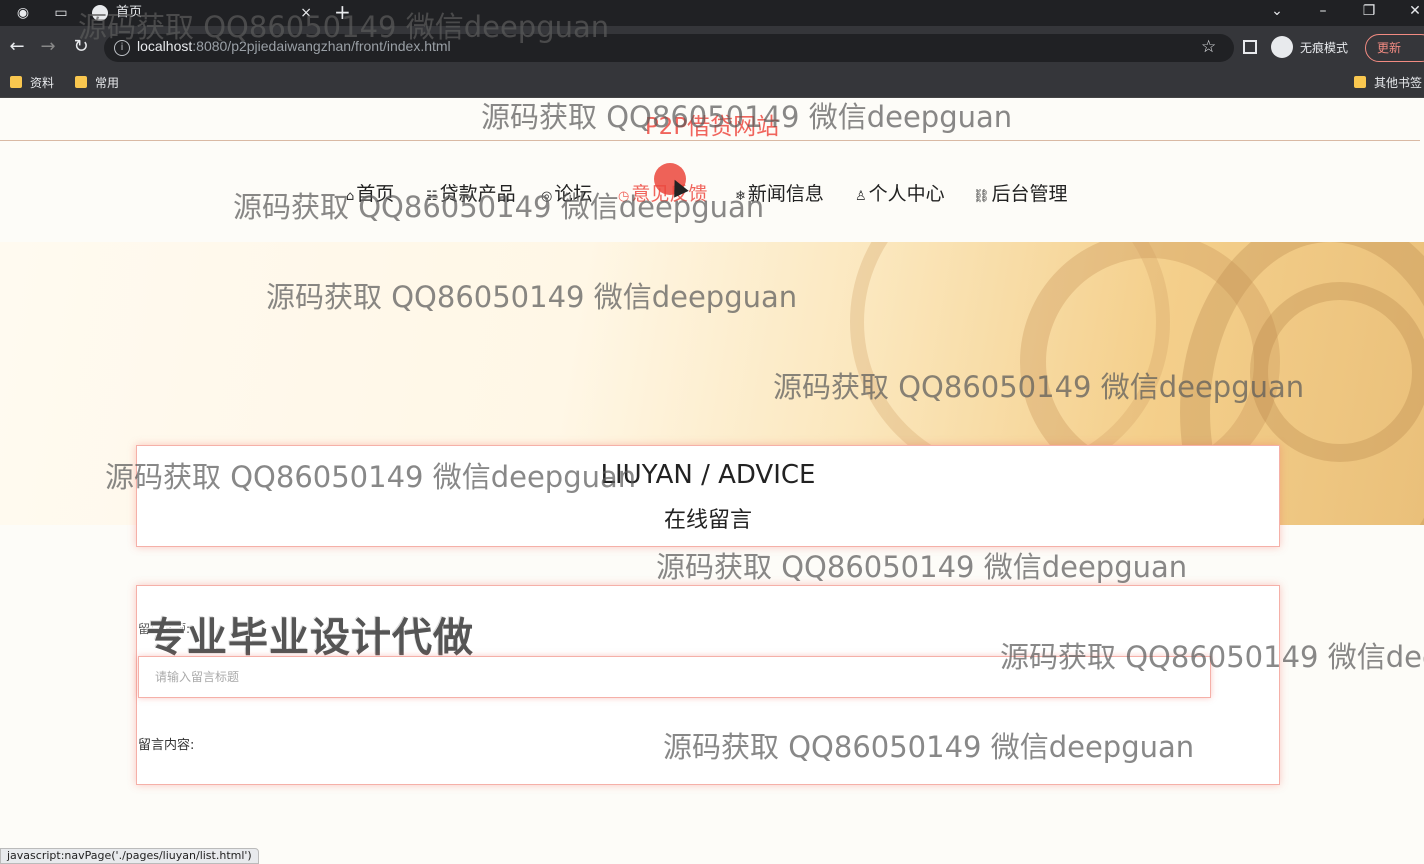  I want to click on incognito-icon, so click(1282, 47).